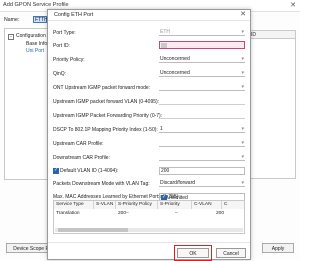 Image resolution: width=320 pixels, height=261 pixels. I want to click on table-cell-service-type: Translation, so click(67, 213).